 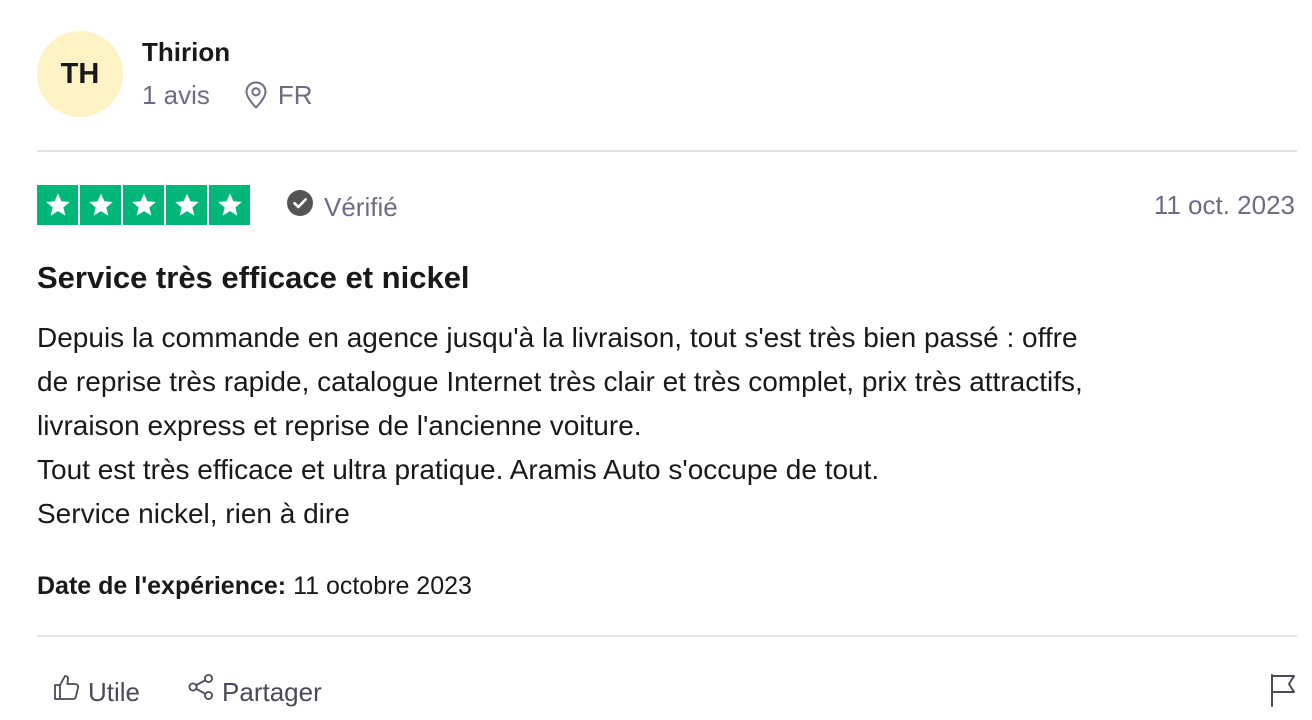 I want to click on share-icon, so click(x=201, y=691).